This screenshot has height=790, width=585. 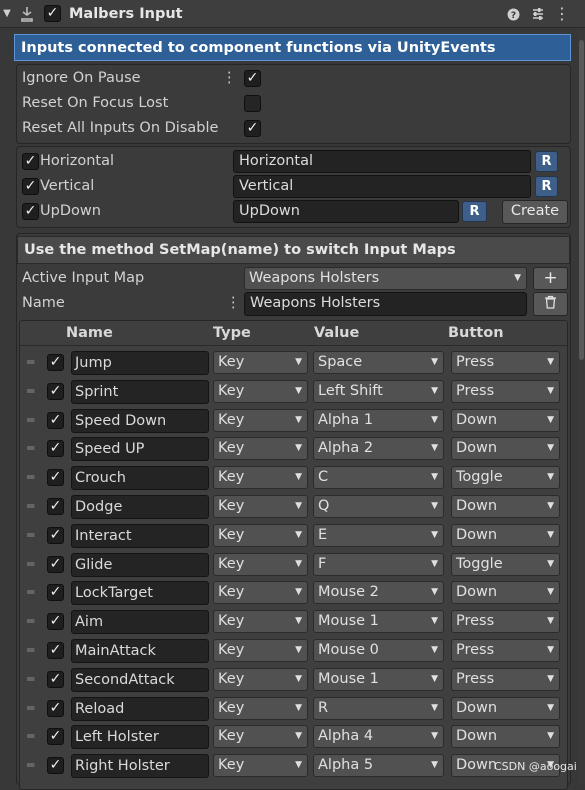 What do you see at coordinates (140, 536) in the screenshot?
I see `row-name-field: Interact` at bounding box center [140, 536].